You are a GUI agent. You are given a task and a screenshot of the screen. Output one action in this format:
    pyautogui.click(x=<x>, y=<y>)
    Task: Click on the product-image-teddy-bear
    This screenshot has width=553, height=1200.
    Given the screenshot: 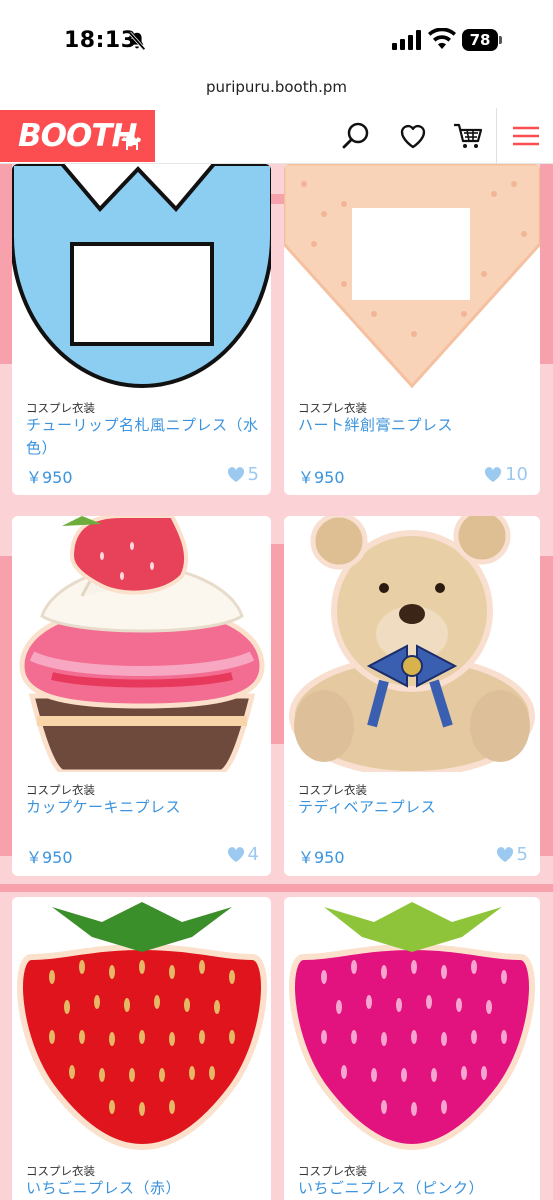 What is the action you would take?
    pyautogui.click(x=412, y=644)
    